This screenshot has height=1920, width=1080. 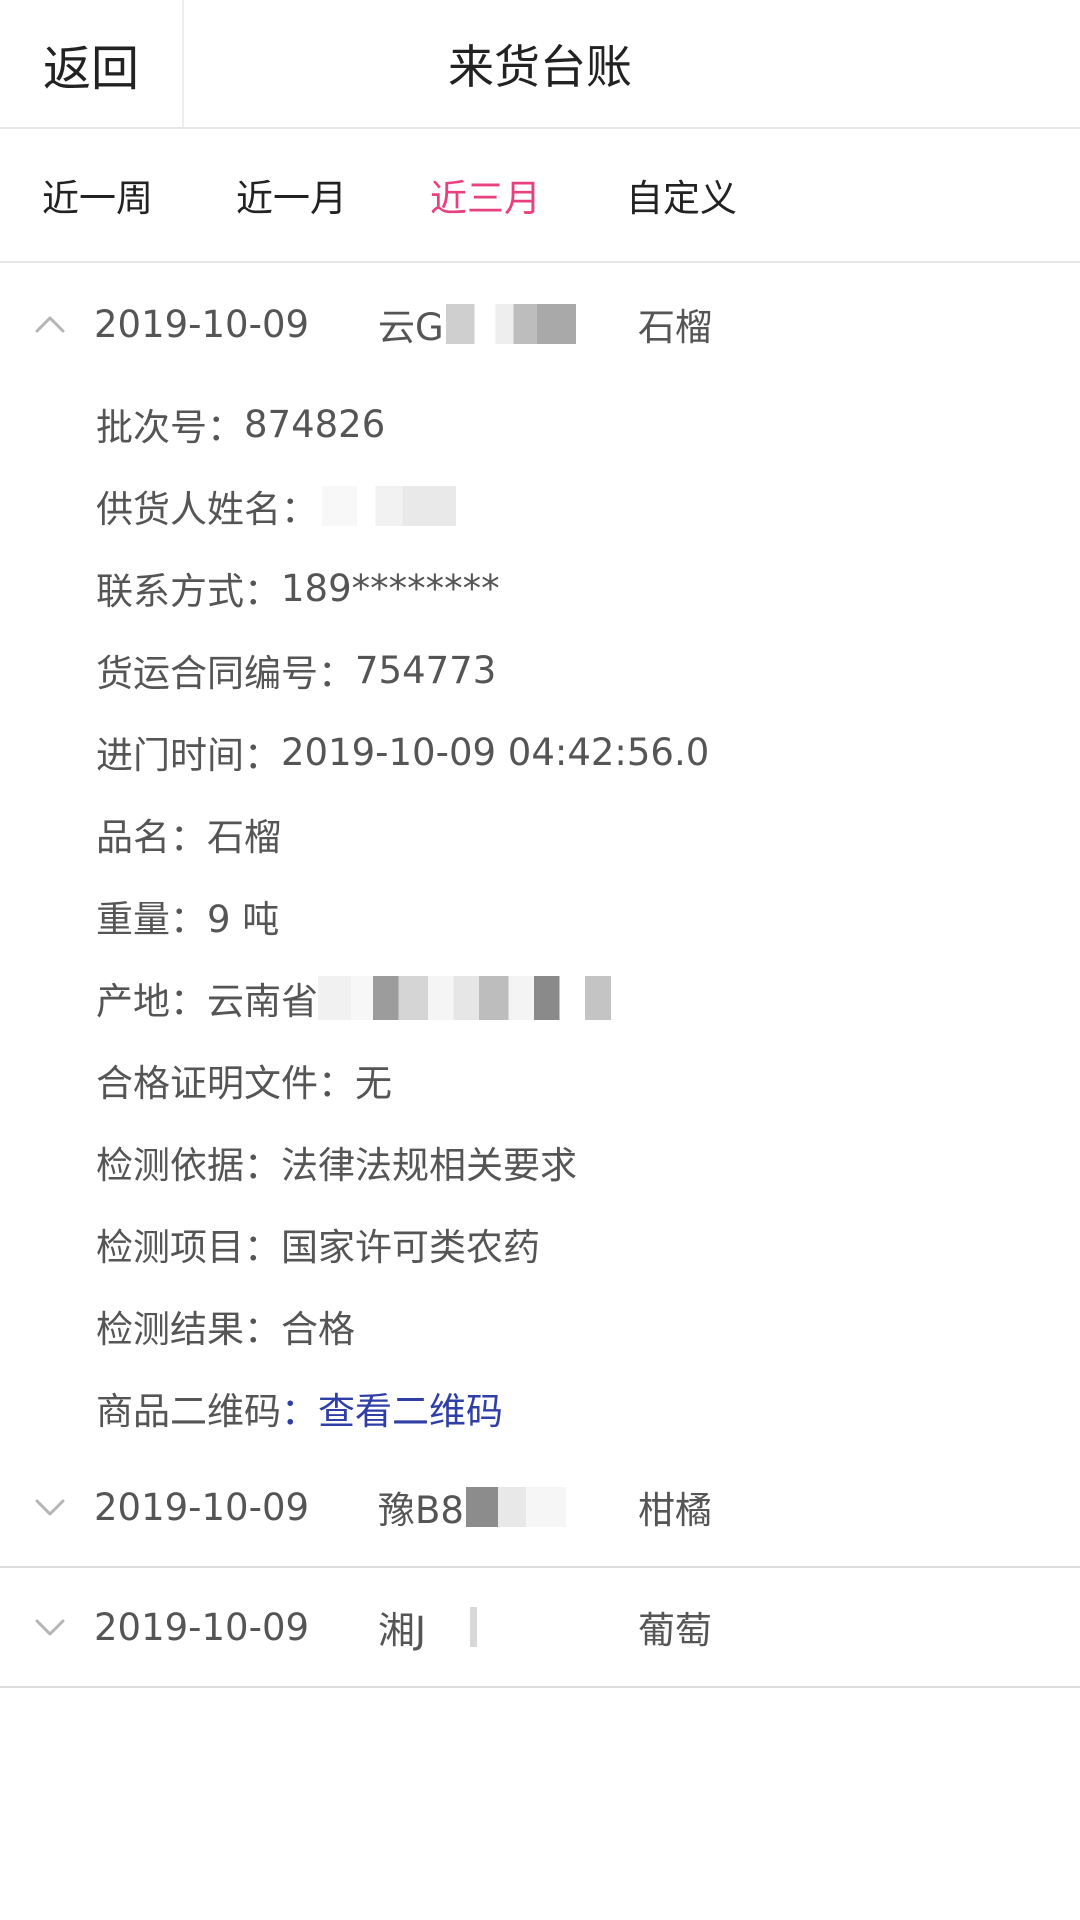 I want to click on detail-label: 商品二维码, so click(x=188, y=1411).